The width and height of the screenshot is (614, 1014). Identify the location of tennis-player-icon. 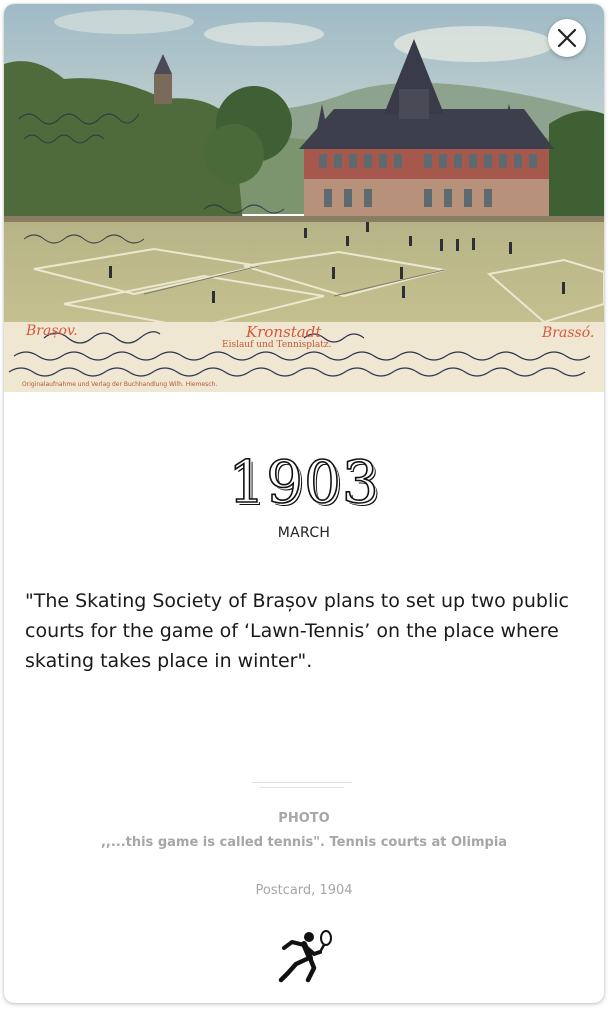
(305, 958).